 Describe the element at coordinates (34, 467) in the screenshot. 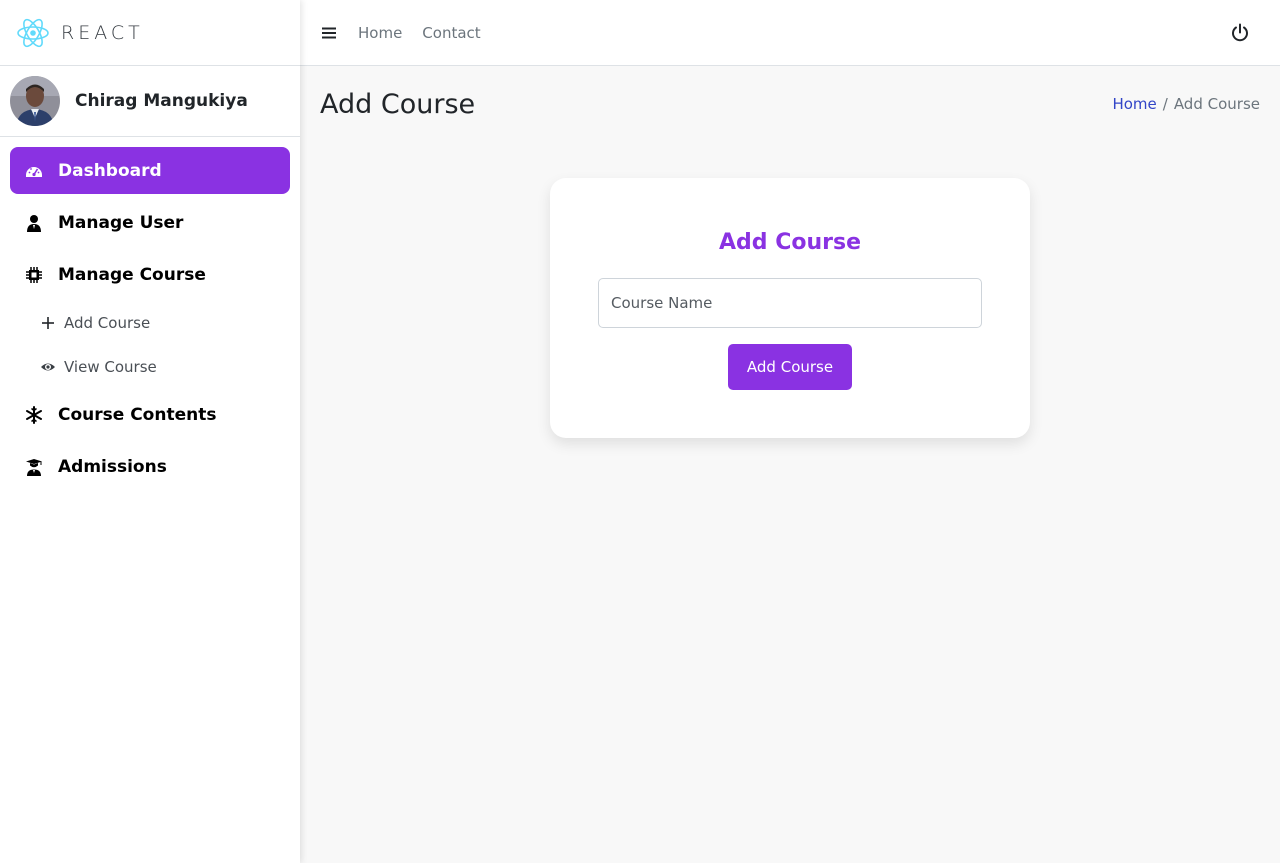

I see `graduate-icon` at that location.